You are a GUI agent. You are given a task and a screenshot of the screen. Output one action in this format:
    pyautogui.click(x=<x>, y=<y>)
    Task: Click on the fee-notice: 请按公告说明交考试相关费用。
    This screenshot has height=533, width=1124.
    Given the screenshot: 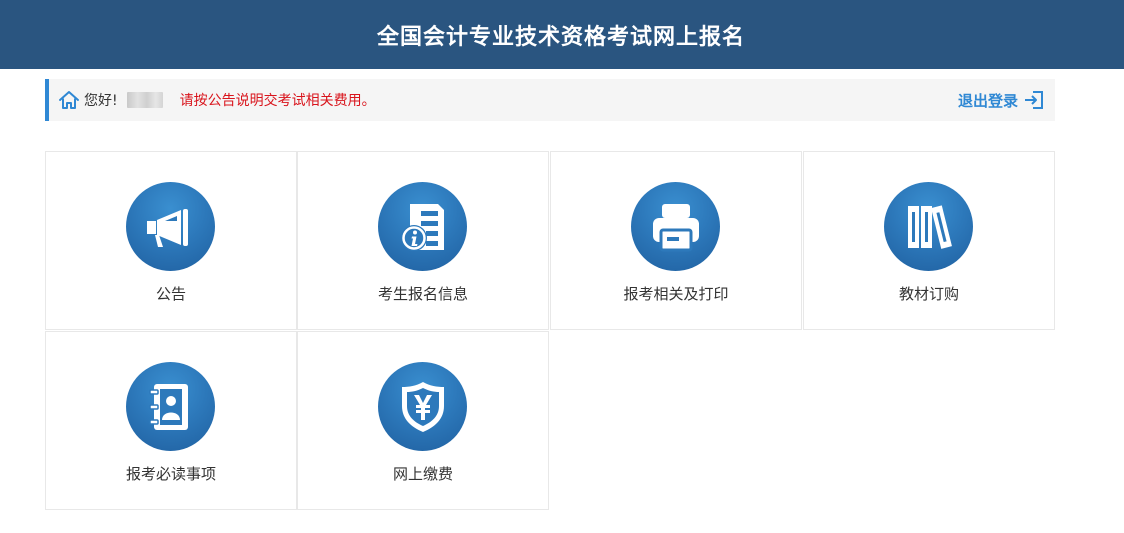 What is the action you would take?
    pyautogui.click(x=277, y=101)
    